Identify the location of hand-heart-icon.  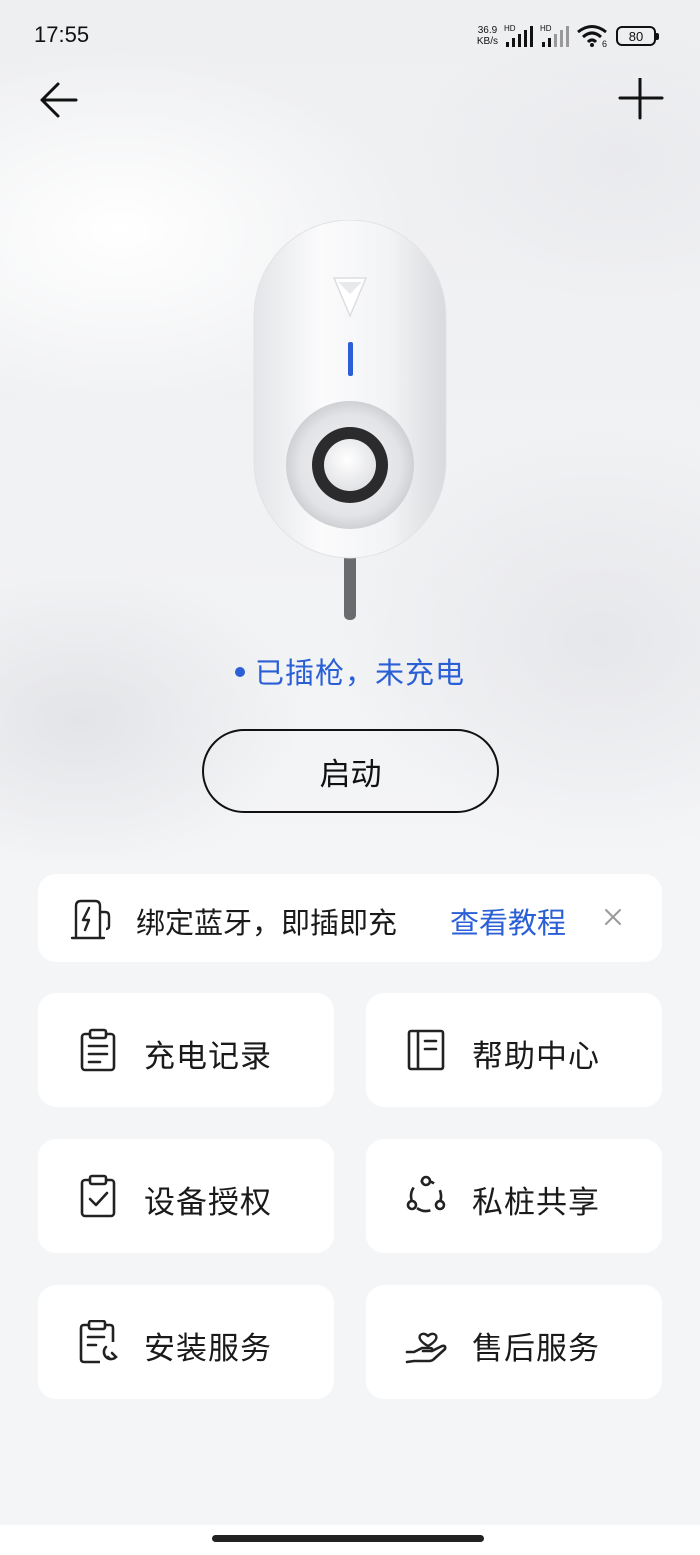
(426, 1348).